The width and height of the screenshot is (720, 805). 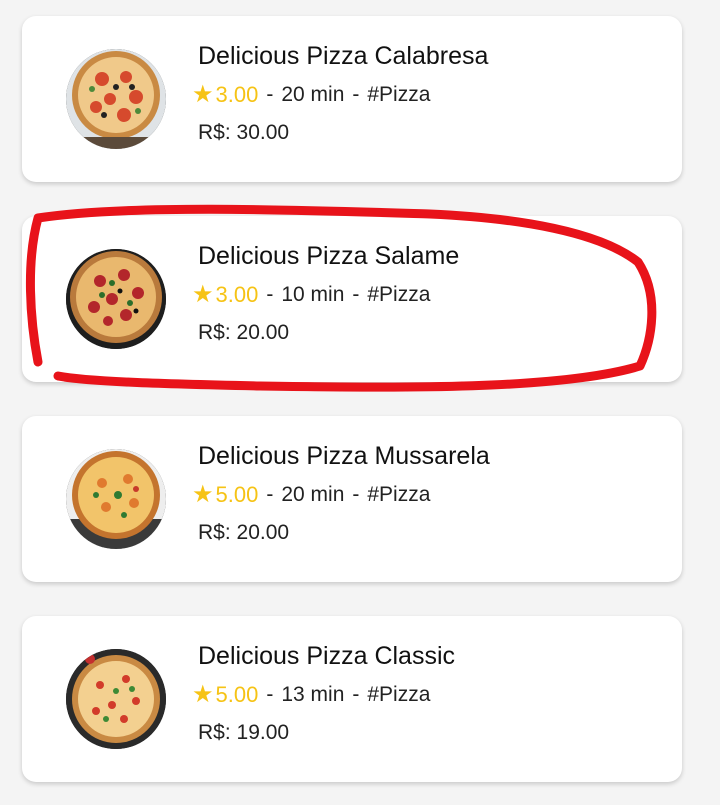 I want to click on product-meta: ★ 5.00 - 20 min - #Pizza, so click(x=427, y=495).